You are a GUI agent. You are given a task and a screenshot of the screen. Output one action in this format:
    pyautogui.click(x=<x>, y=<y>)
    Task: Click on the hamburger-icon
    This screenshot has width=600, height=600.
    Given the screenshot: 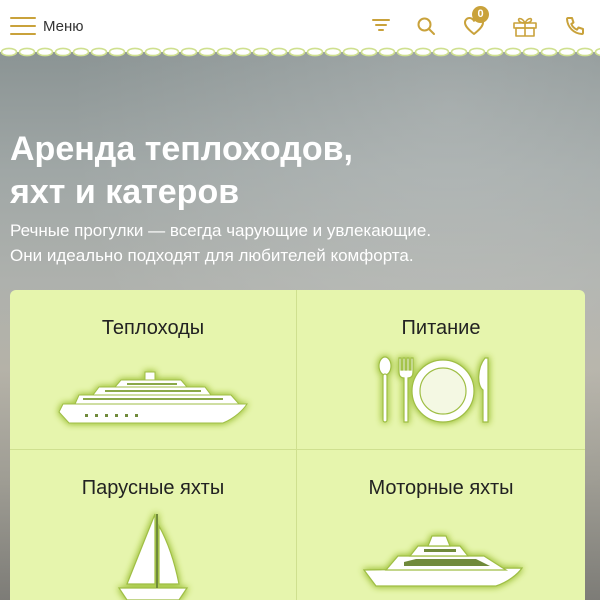 What is the action you would take?
    pyautogui.click(x=23, y=26)
    